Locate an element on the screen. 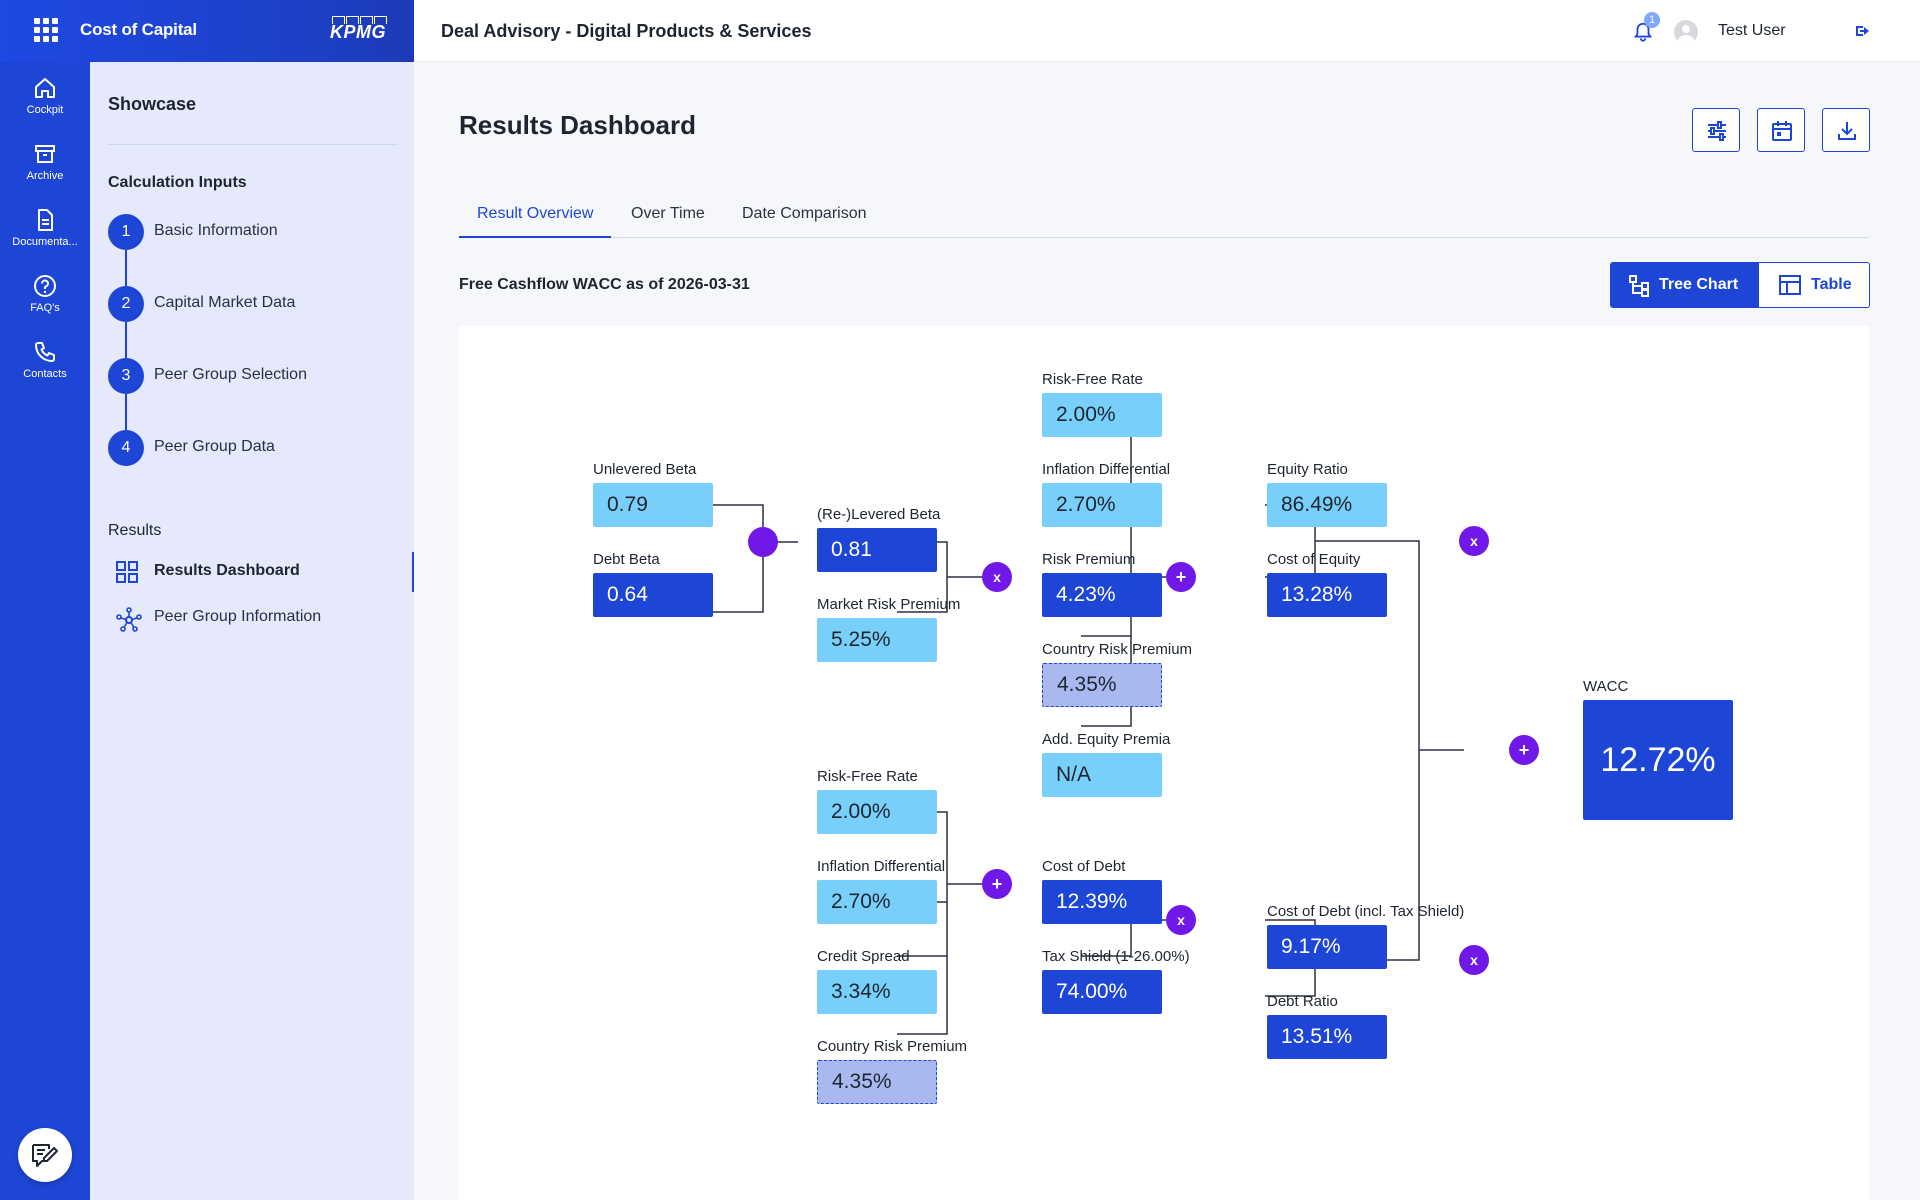 The image size is (1920, 1200). rail-item-cockpit: Cockpit is located at coordinates (45, 96).